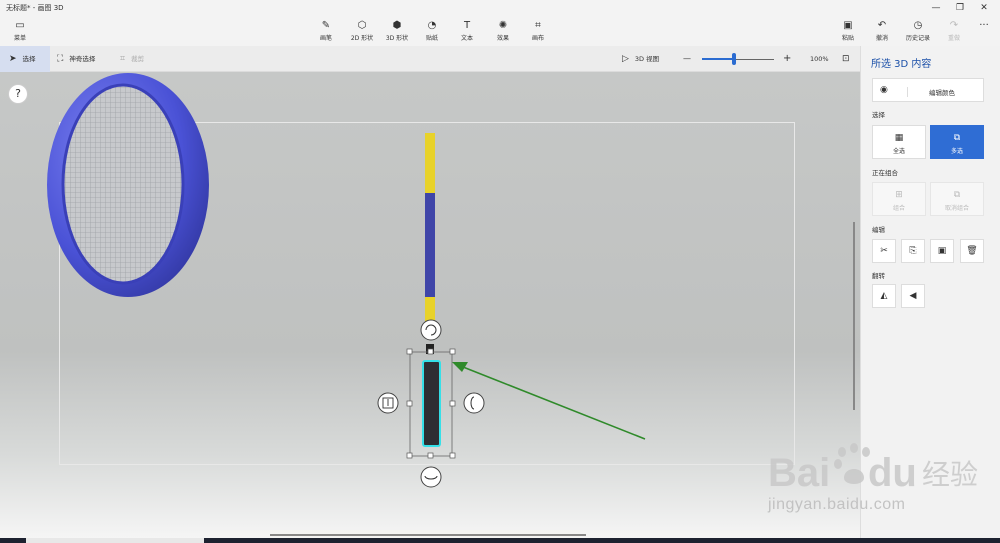 The width and height of the screenshot is (1000, 543). What do you see at coordinates (362, 25) in the screenshot?
I see `2d-shapes-icon: ⬡` at bounding box center [362, 25].